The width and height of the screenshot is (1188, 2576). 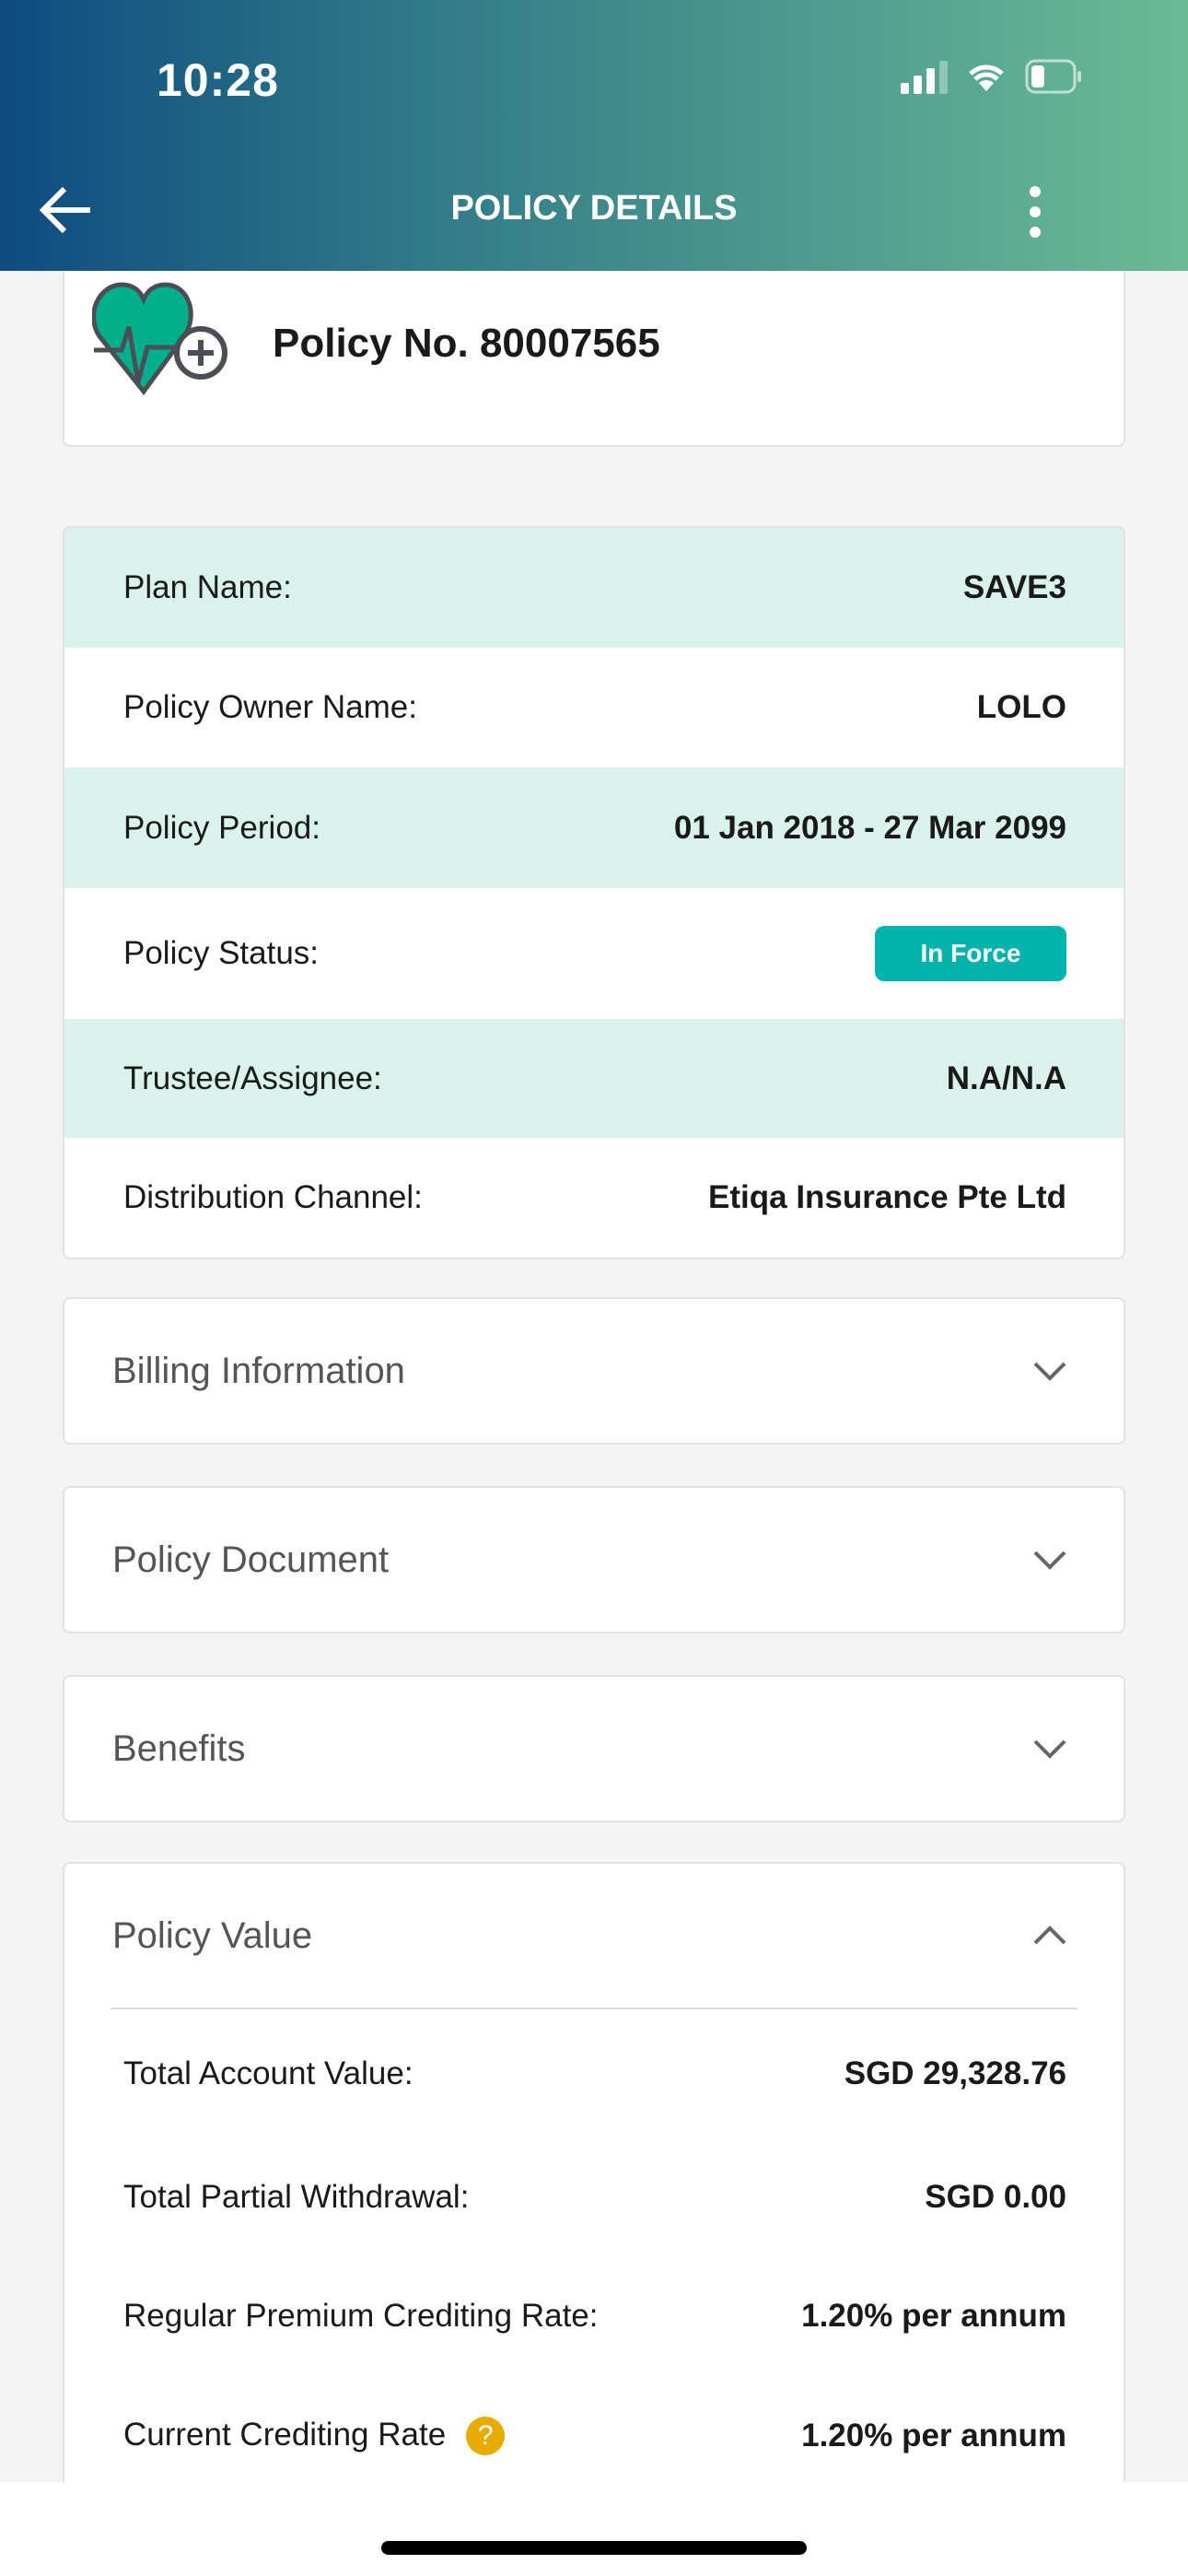 What do you see at coordinates (1021, 707) in the screenshot?
I see `detail-value: LOLO` at bounding box center [1021, 707].